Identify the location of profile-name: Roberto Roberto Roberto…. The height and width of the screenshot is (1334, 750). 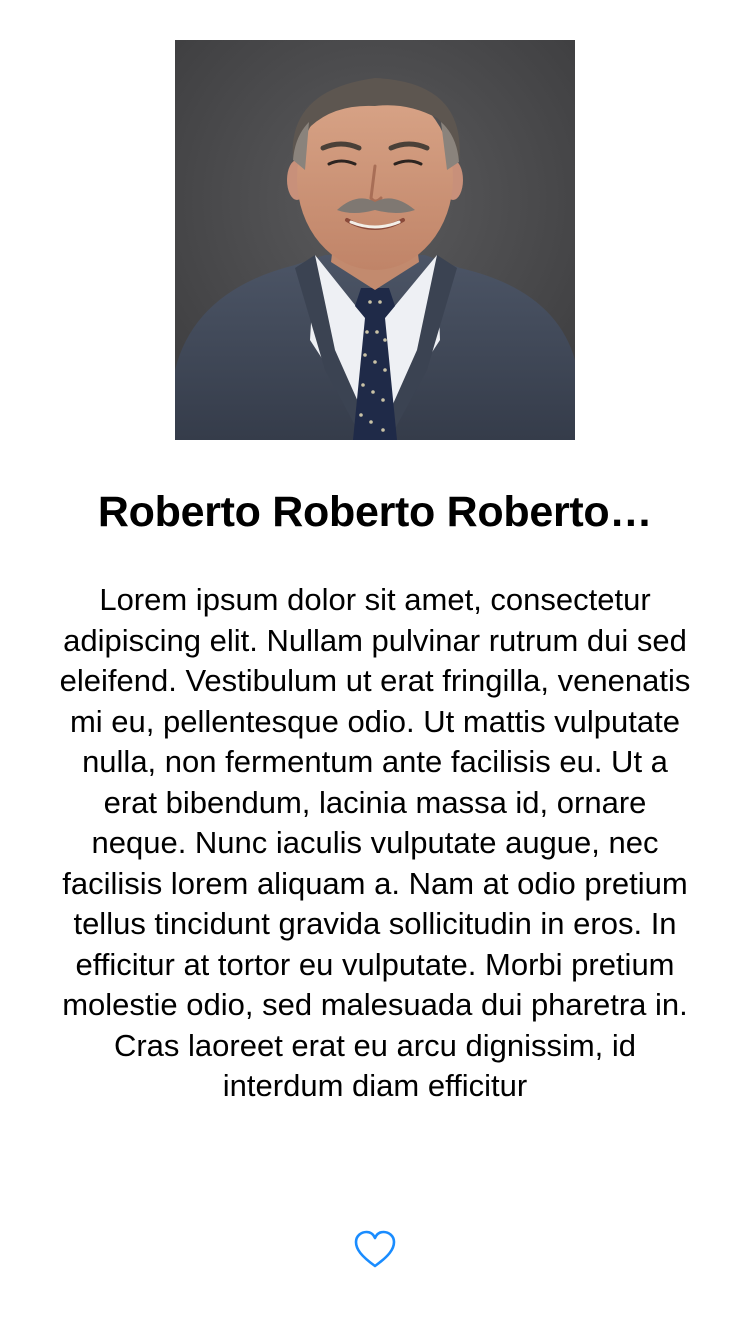
(375, 512).